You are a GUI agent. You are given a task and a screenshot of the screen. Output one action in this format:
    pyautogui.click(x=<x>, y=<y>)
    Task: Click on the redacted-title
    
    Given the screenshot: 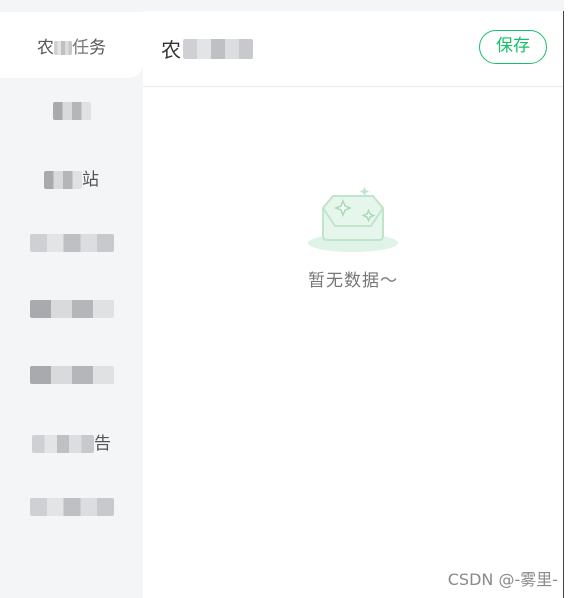 What is the action you would take?
    pyautogui.click(x=218, y=48)
    